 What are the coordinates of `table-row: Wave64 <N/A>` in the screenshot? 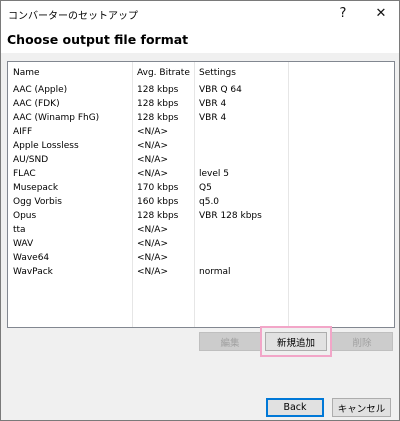 It's located at (201, 258).